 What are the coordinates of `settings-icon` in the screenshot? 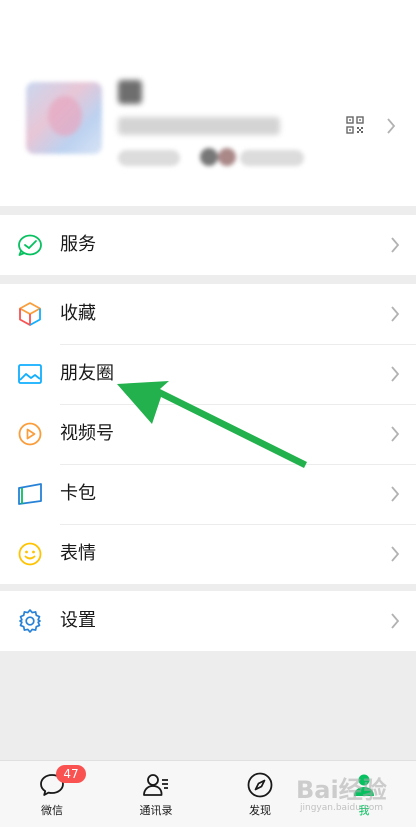 It's located at (30, 621).